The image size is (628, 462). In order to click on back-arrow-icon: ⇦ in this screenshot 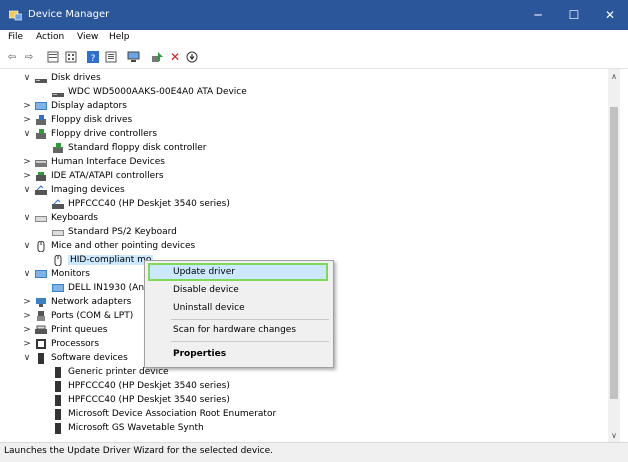, I will do `click(12, 57)`.